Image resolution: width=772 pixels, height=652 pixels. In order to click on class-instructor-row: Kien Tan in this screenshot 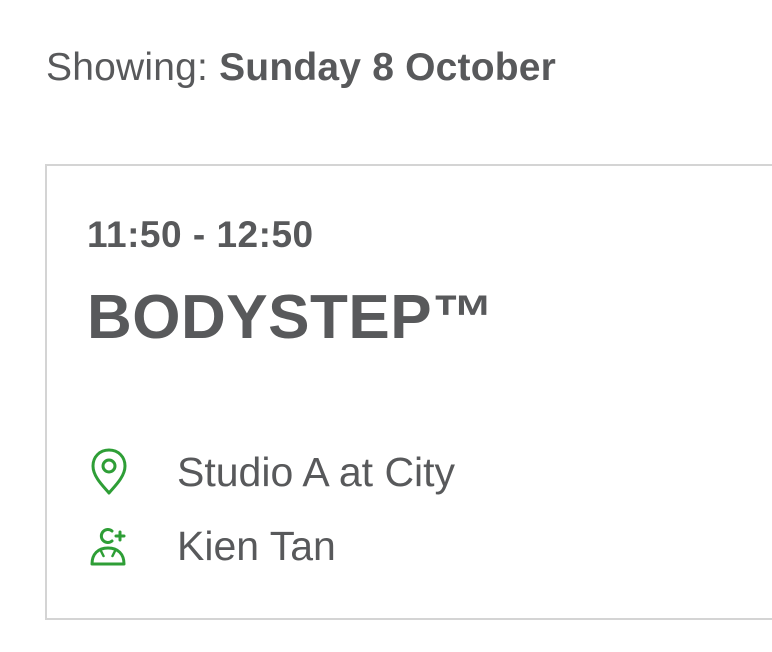, I will do `click(211, 546)`.